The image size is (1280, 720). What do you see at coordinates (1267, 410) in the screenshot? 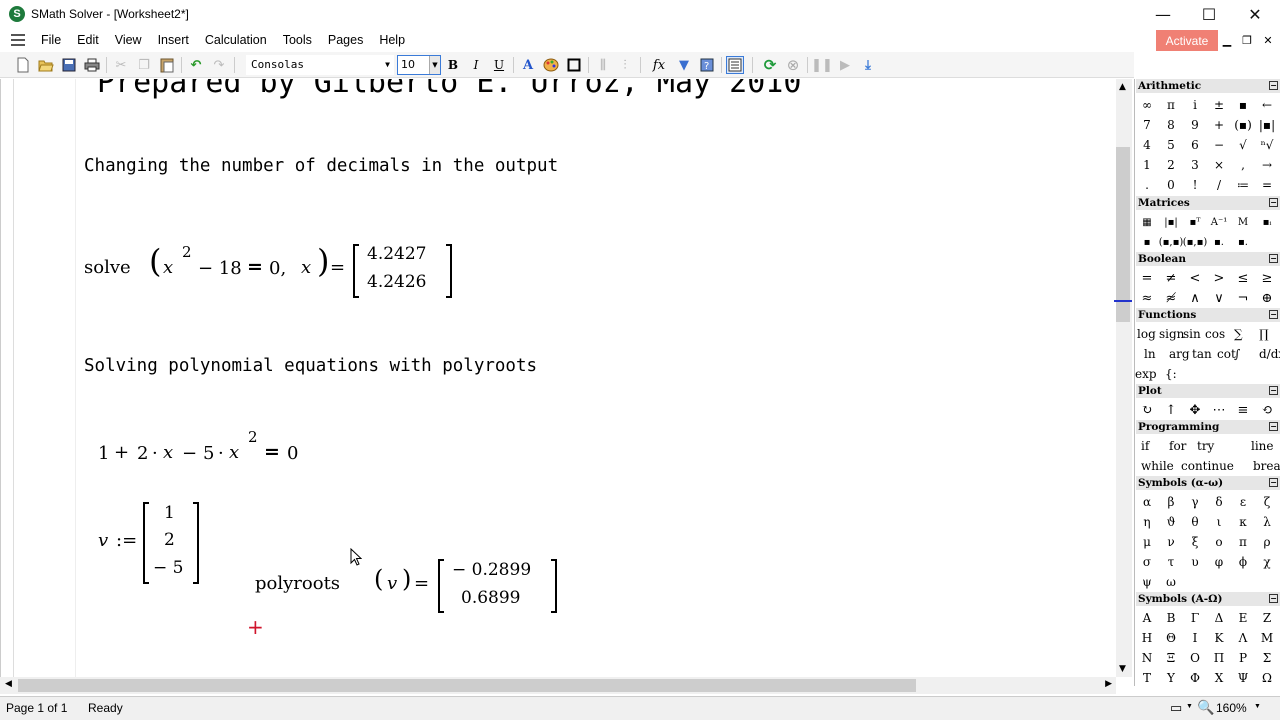
I see `plot-button: ⟲` at bounding box center [1267, 410].